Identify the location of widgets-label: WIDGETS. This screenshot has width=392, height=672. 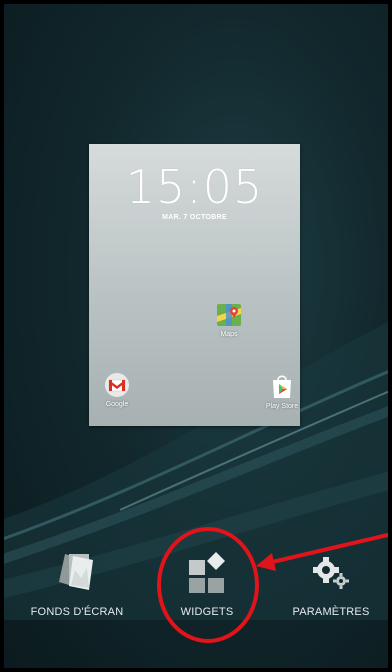
(207, 612).